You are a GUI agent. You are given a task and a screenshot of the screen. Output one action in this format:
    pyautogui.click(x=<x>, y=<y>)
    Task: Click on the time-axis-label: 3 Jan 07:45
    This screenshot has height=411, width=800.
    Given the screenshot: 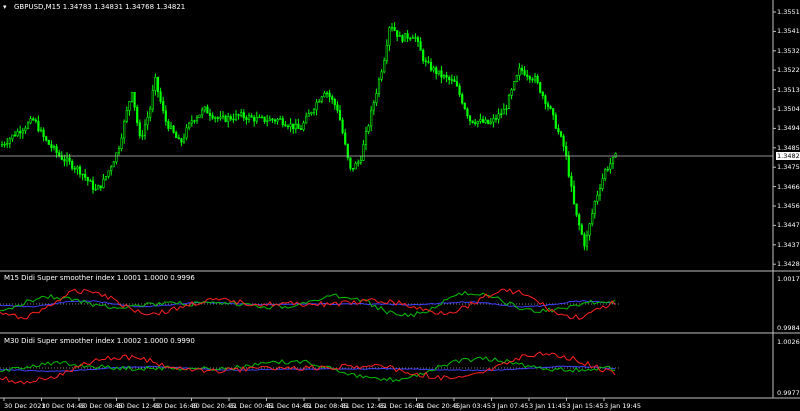 What is the action you would take?
    pyautogui.click(x=510, y=406)
    